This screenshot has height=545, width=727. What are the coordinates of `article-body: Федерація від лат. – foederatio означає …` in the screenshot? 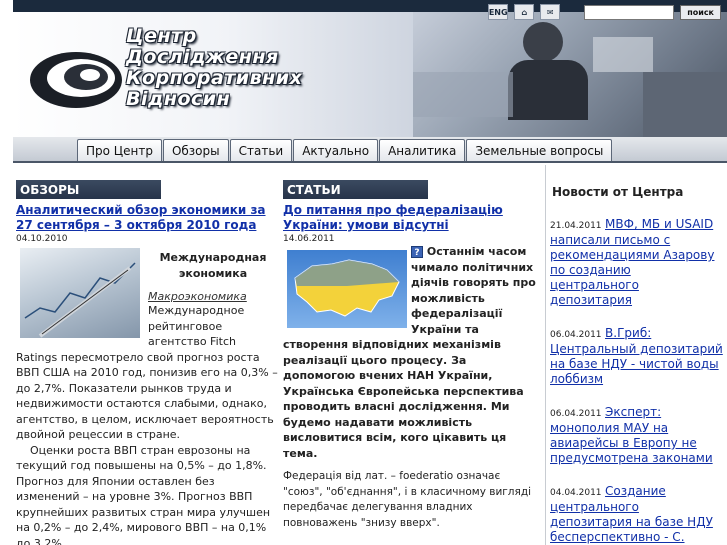 It's located at (407, 499).